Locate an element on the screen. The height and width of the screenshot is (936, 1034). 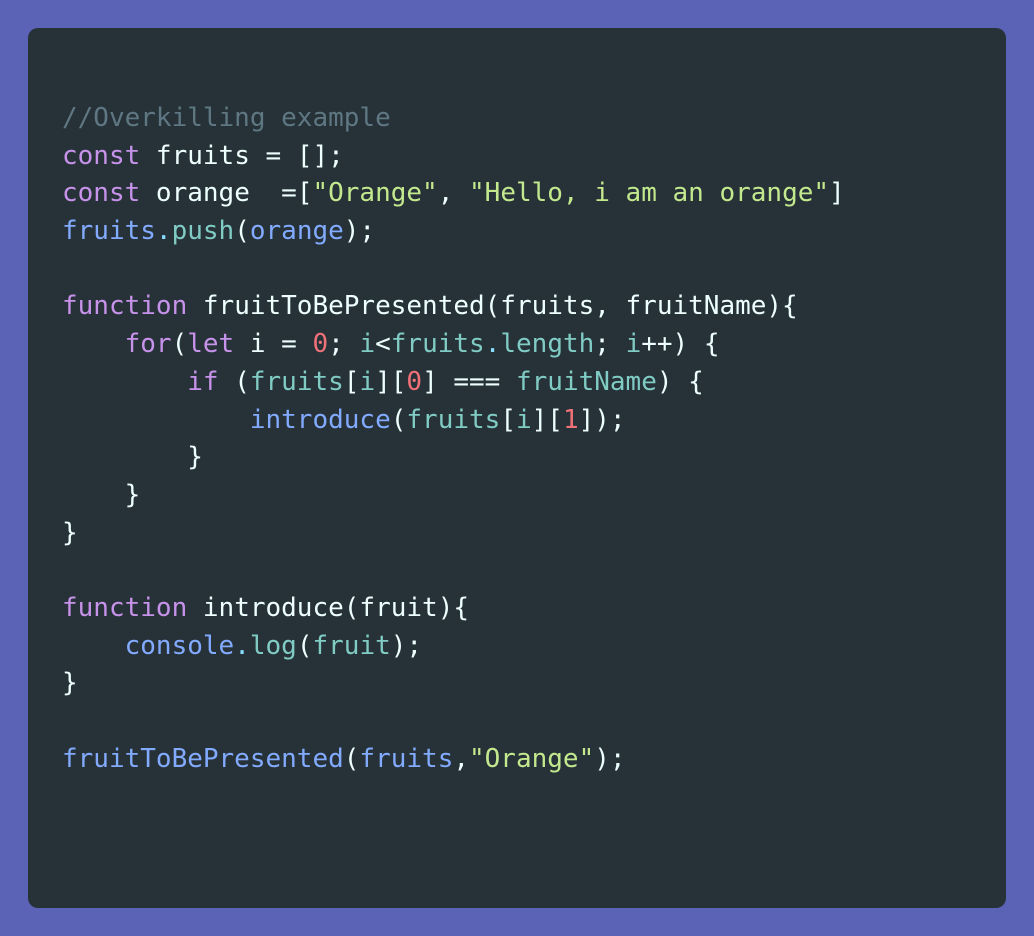
code-token-text: < is located at coordinates (383, 344).